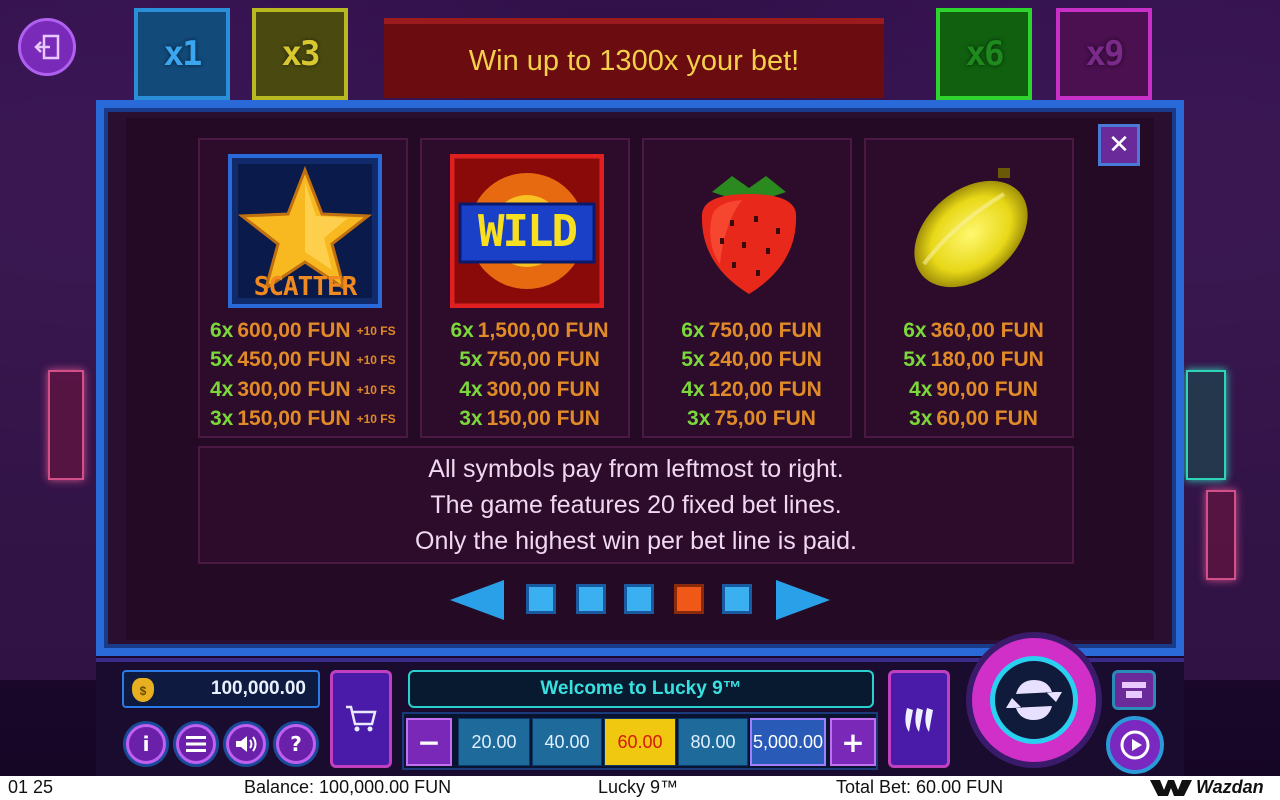  I want to click on wild-label: WILD, so click(528, 231).